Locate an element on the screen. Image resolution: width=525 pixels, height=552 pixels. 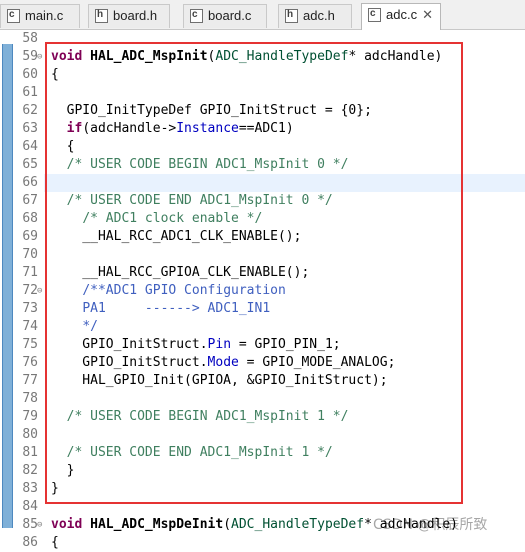
tab-board-c: c board.c is located at coordinates (225, 16).